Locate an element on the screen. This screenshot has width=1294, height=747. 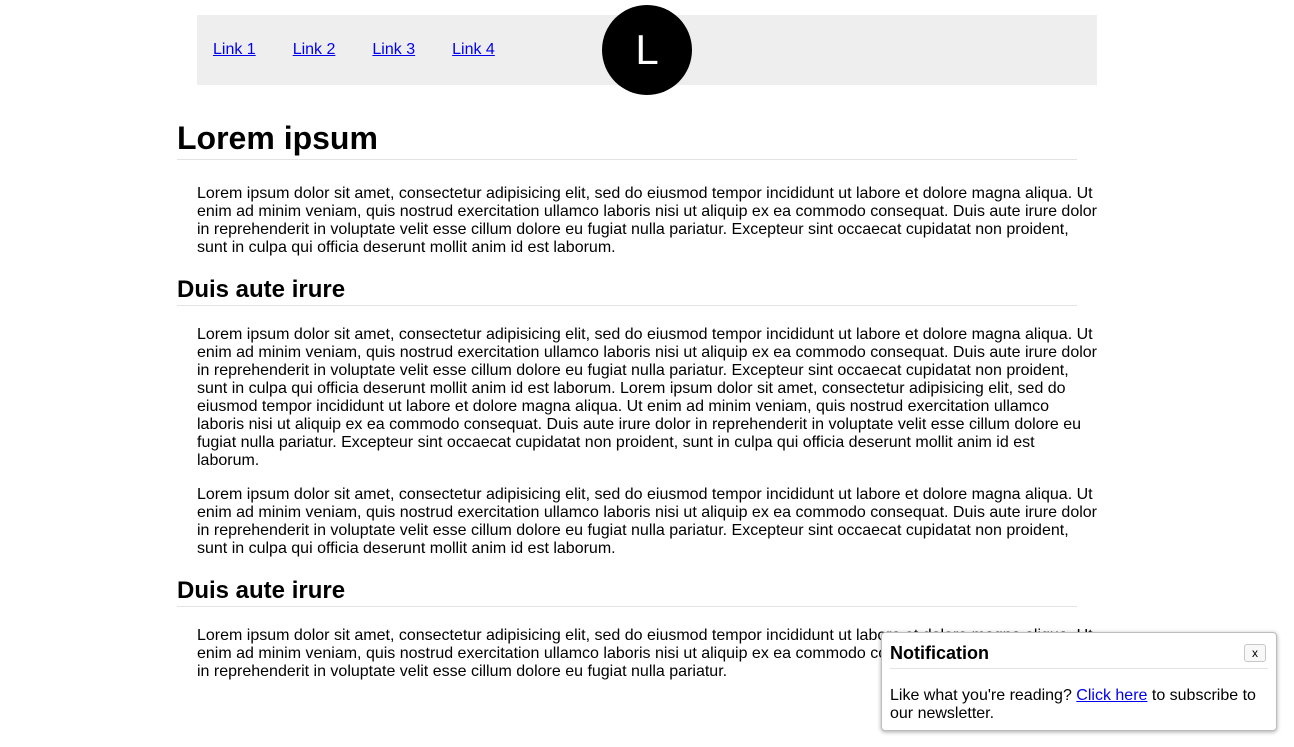
nav-link-1: Link 1 is located at coordinates (234, 49).